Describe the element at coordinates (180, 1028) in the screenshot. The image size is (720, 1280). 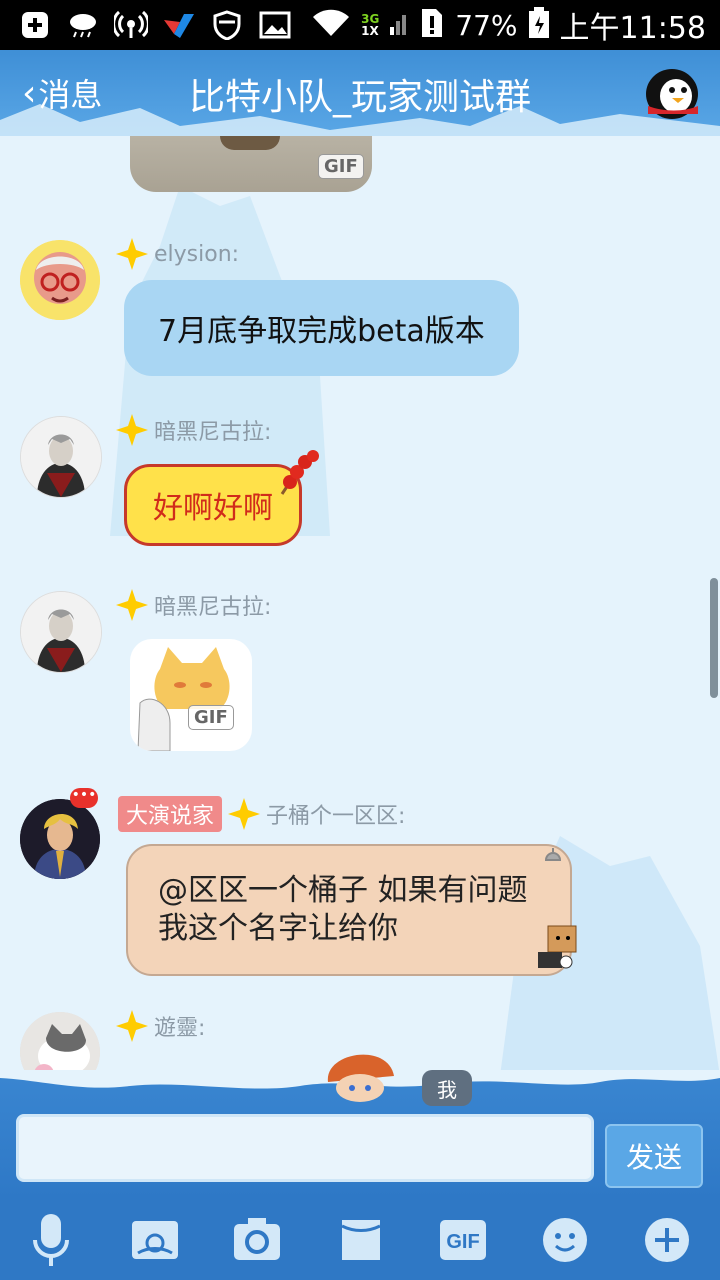
I see `sender-name: 遊靈:` at that location.